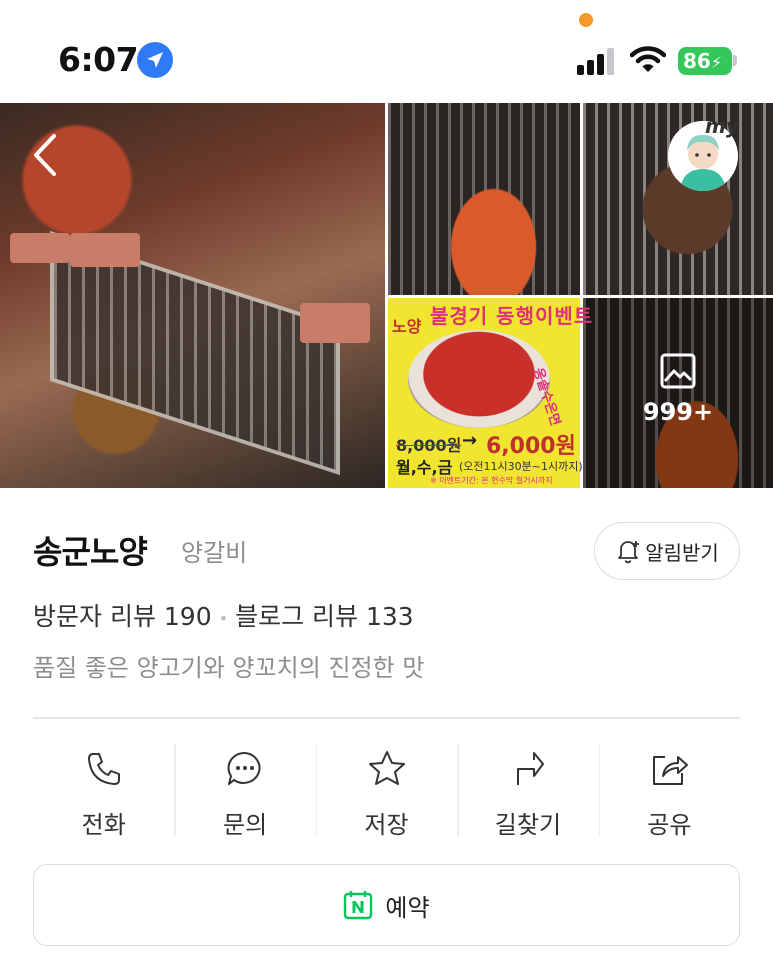 This screenshot has height=977, width=773. What do you see at coordinates (98, 59) in the screenshot?
I see `status-time: 6:07` at bounding box center [98, 59].